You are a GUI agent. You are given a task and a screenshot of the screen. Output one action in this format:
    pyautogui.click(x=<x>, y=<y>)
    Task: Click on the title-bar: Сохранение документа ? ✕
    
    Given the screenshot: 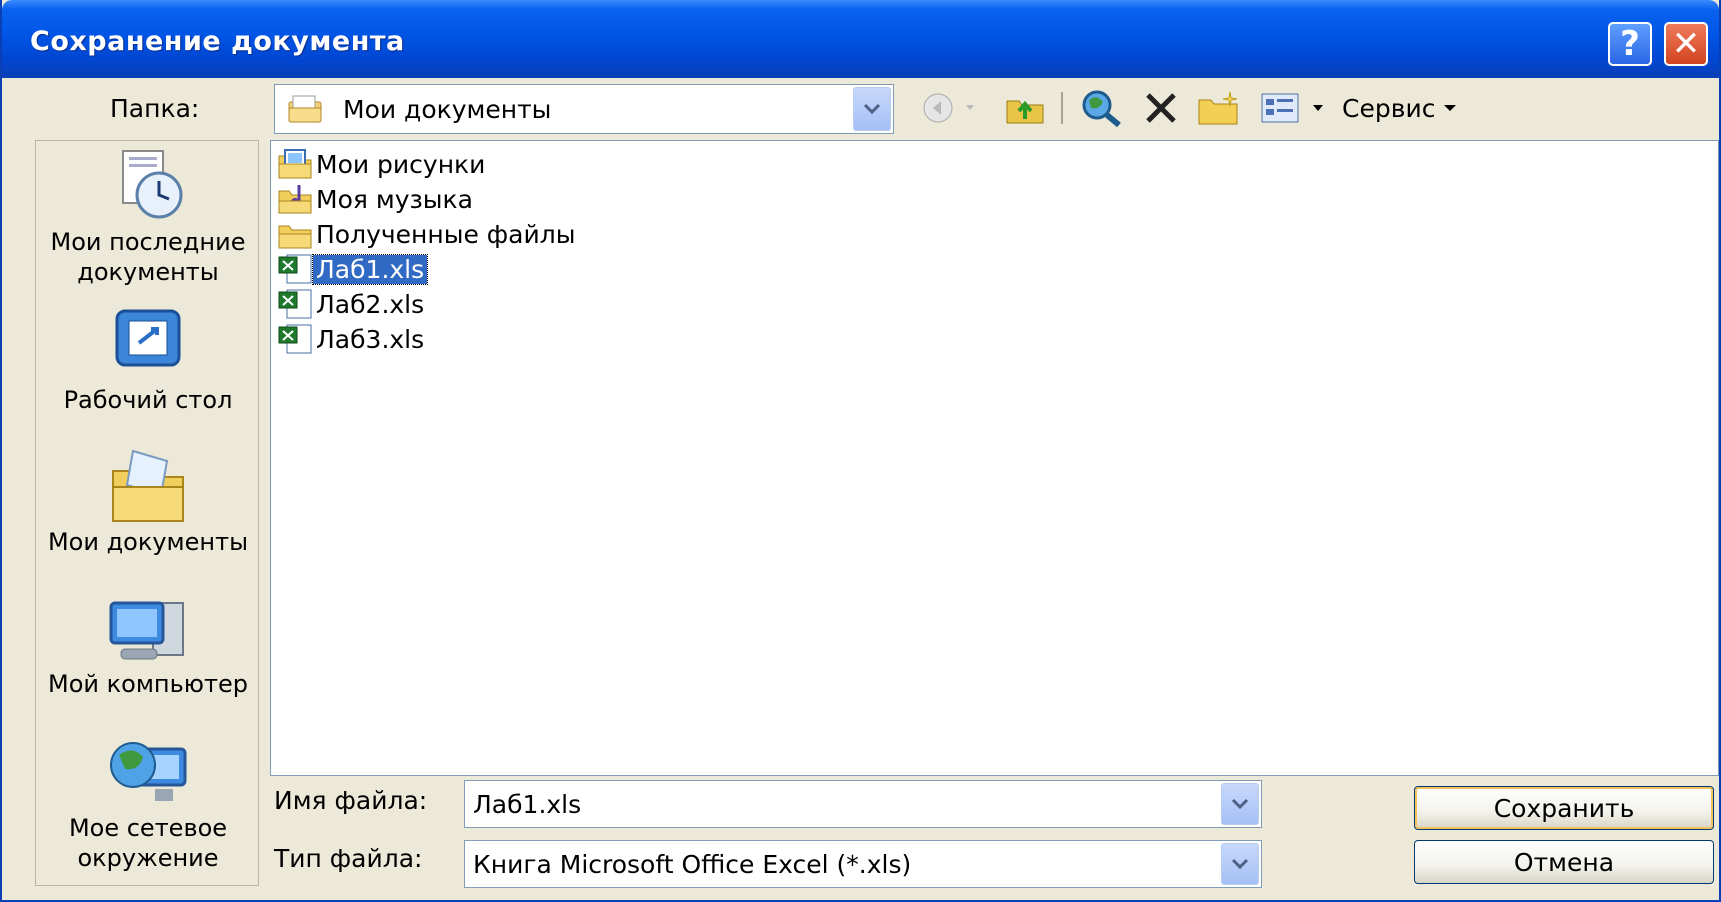 What is the action you would take?
    pyautogui.click(x=860, y=39)
    